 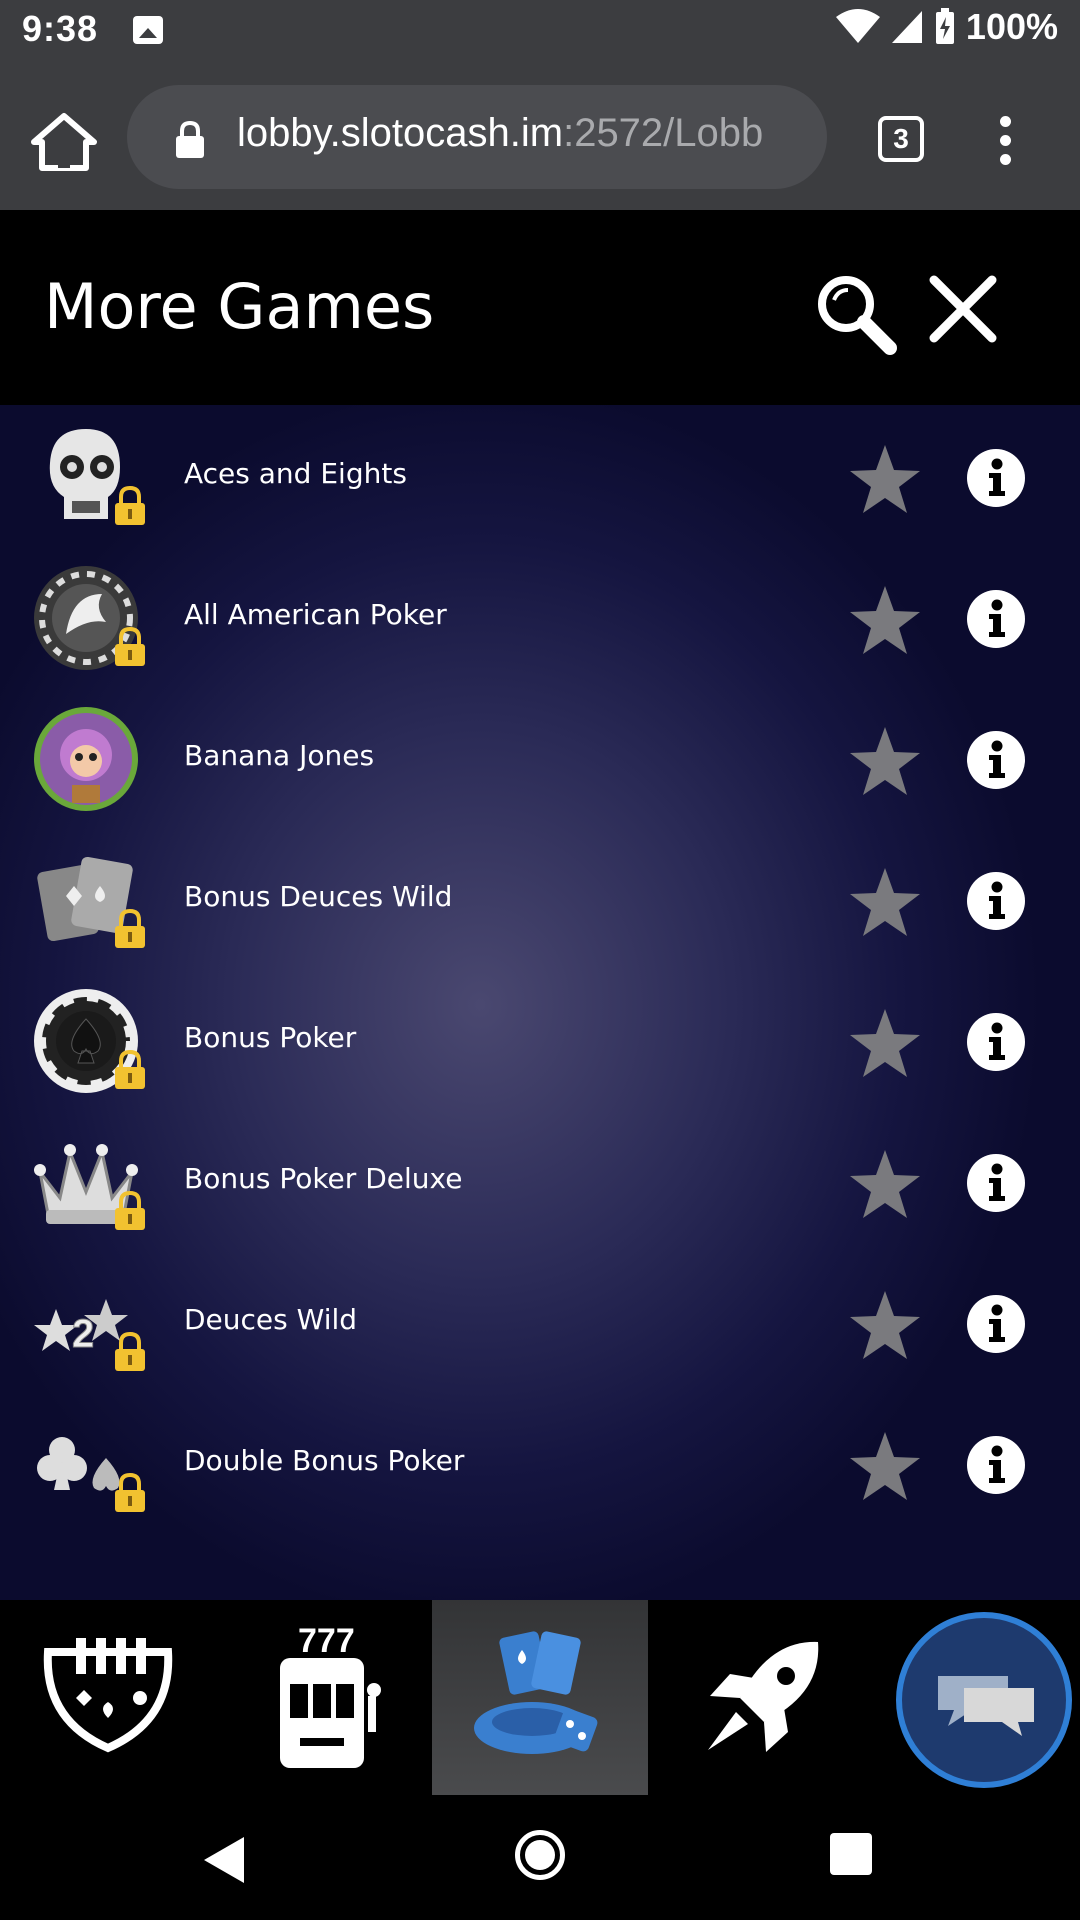 What do you see at coordinates (400, 133) in the screenshot?
I see `url-host: lobby.slotocash.im` at bounding box center [400, 133].